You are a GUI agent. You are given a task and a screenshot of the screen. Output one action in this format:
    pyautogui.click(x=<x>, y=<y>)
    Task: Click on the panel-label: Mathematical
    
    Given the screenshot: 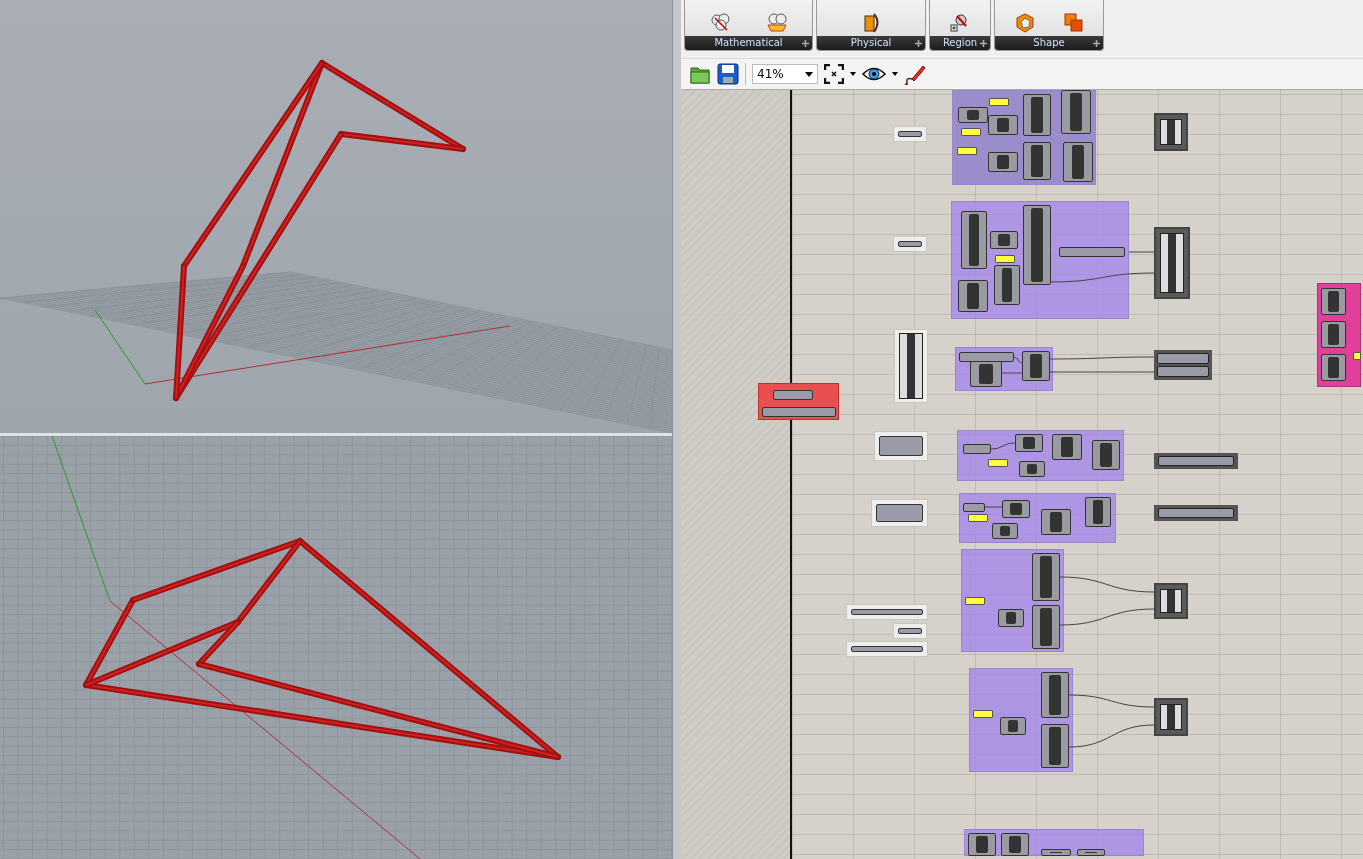 What is the action you would take?
    pyautogui.click(x=748, y=43)
    